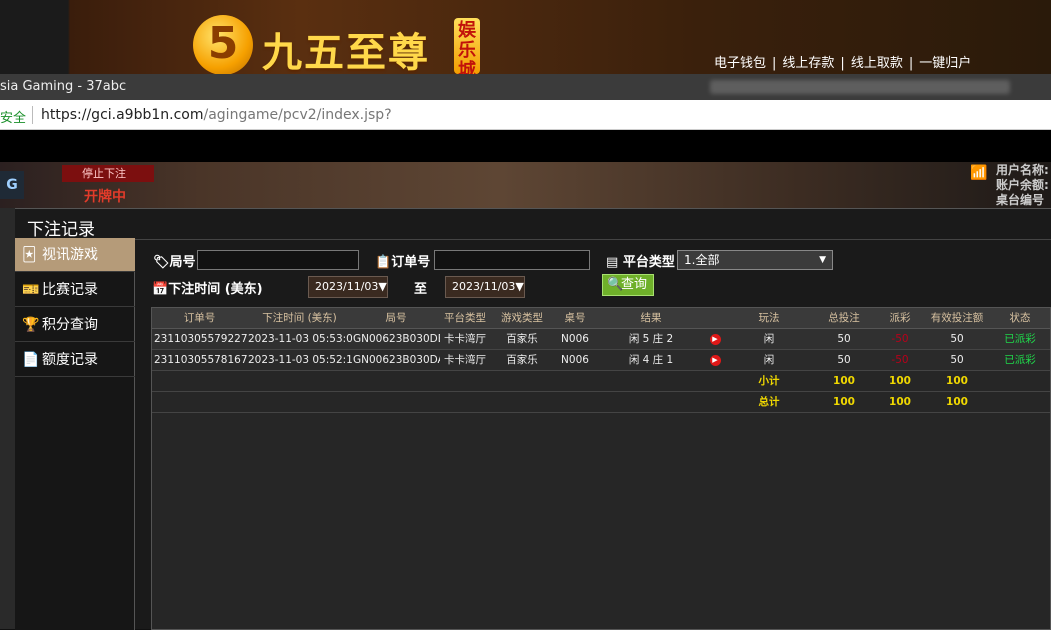  I want to click on sidebar-item-label: 视讯游戏, so click(70, 255).